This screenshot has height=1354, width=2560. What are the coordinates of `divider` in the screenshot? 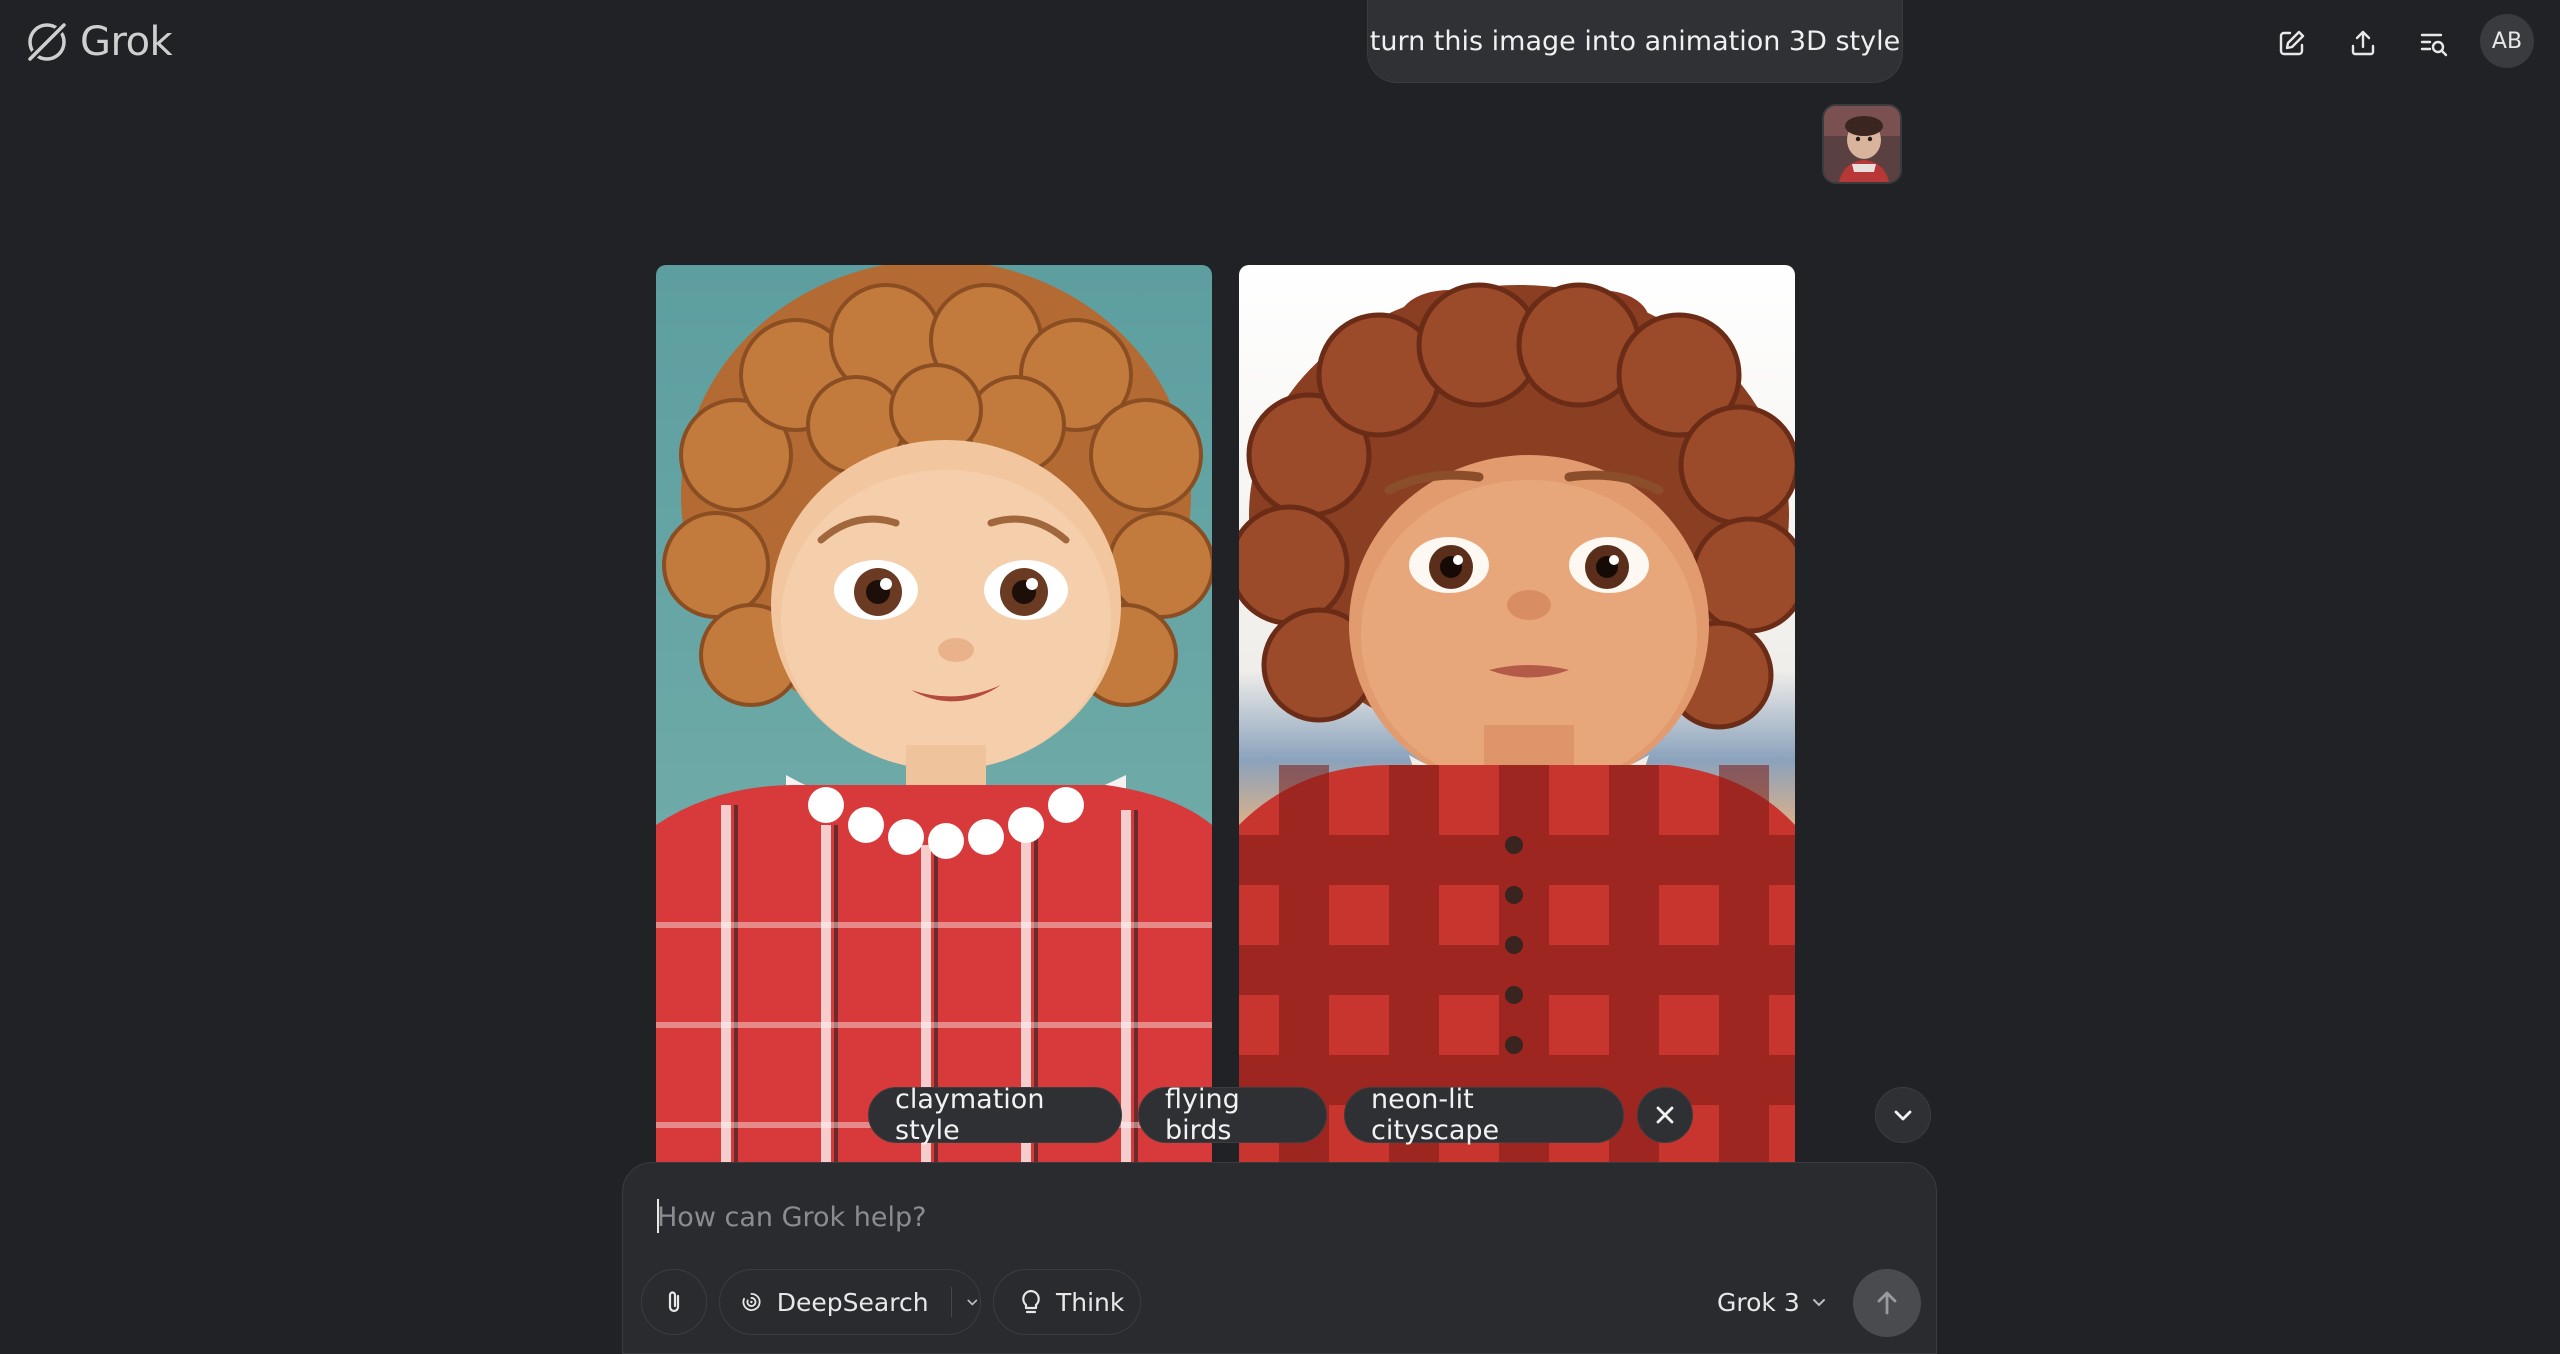 It's located at (951, 1302).